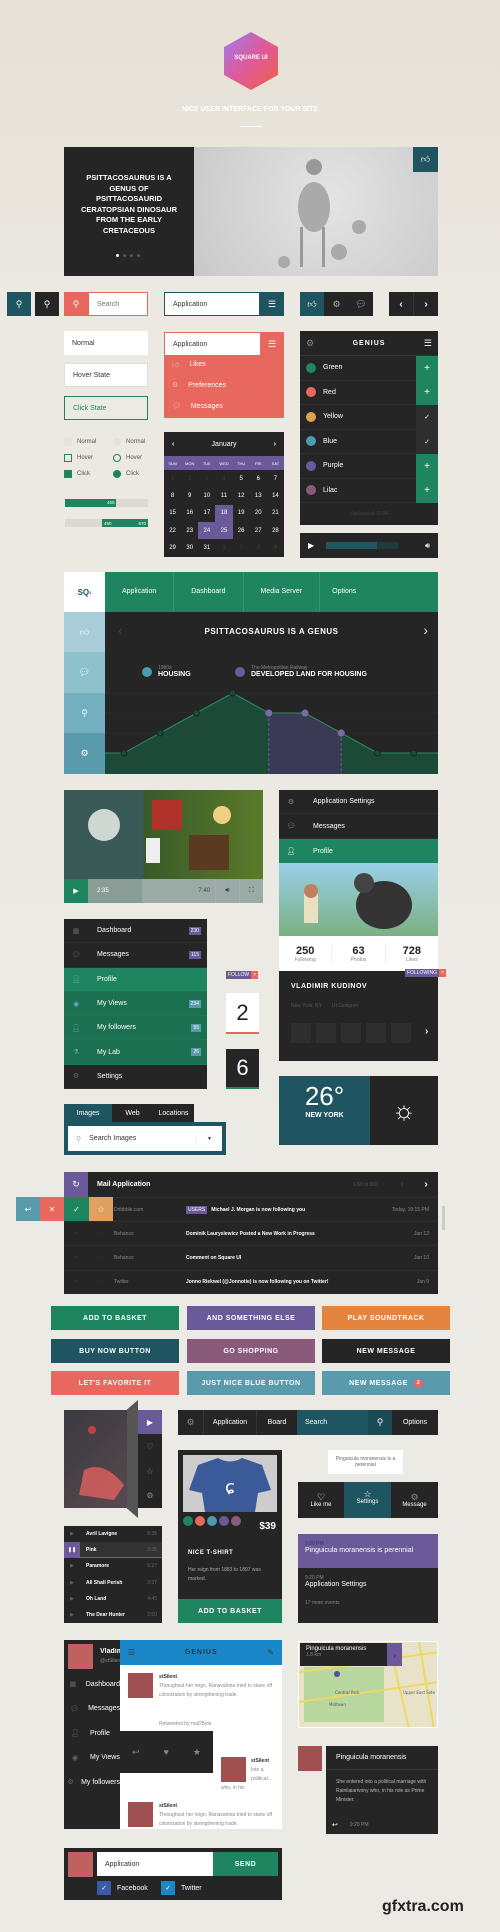  What do you see at coordinates (251, 1383) in the screenshot?
I see `button-just-nice-blue-button: JUST NICE BLUE BUTTON` at bounding box center [251, 1383].